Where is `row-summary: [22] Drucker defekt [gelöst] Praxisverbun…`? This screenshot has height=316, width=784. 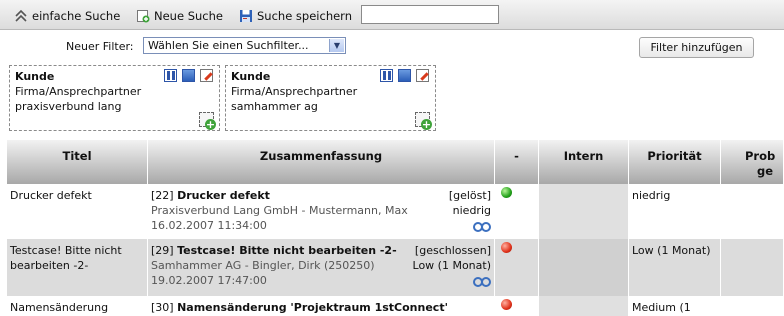
row-summary: [22] Drucker defekt [gelöst] Praxisverbun… is located at coordinates (321, 211).